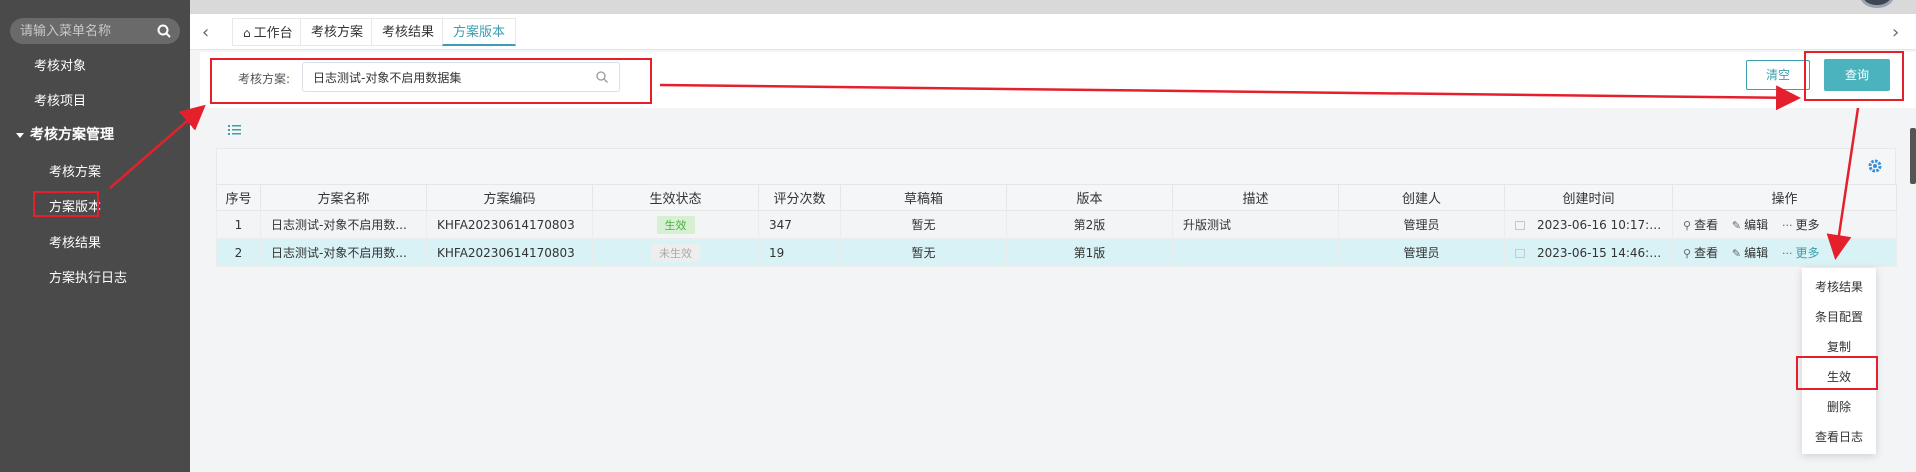  What do you see at coordinates (1854, 76) in the screenshot?
I see `annotation-box-query-button` at bounding box center [1854, 76].